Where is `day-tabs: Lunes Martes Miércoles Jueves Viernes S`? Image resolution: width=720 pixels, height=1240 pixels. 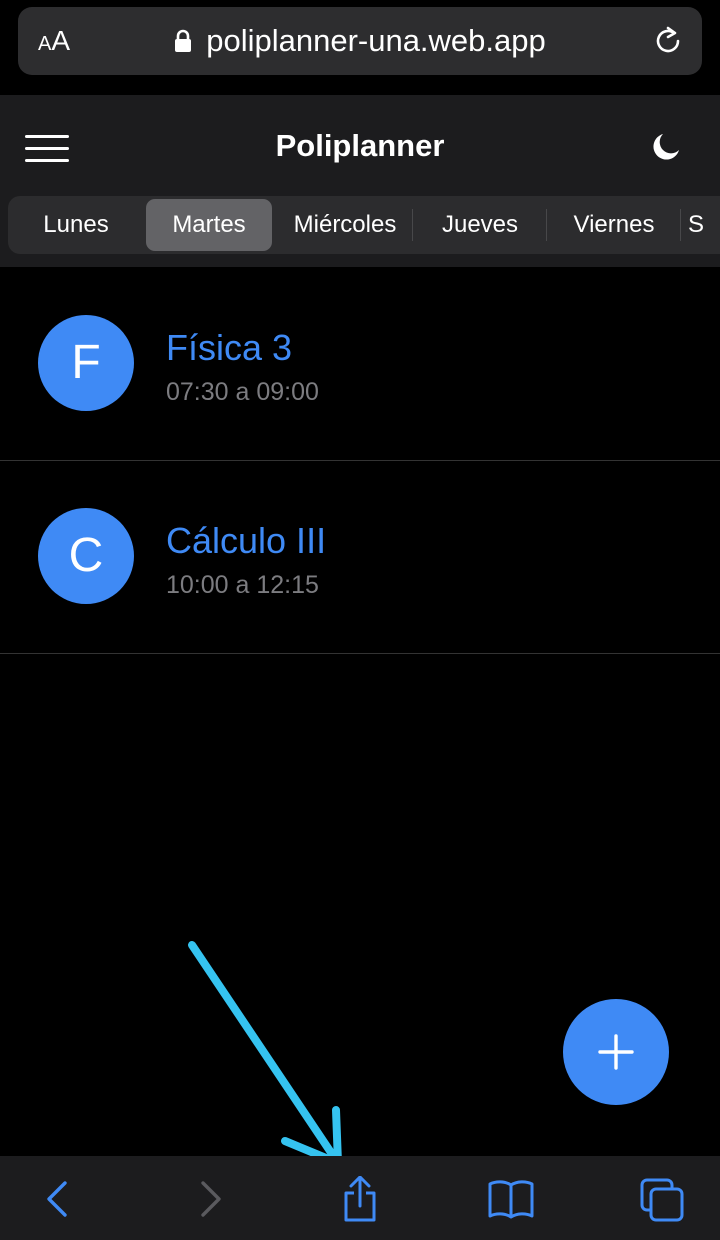 day-tabs: Lunes Martes Miércoles Jueves Viernes S is located at coordinates (364, 225).